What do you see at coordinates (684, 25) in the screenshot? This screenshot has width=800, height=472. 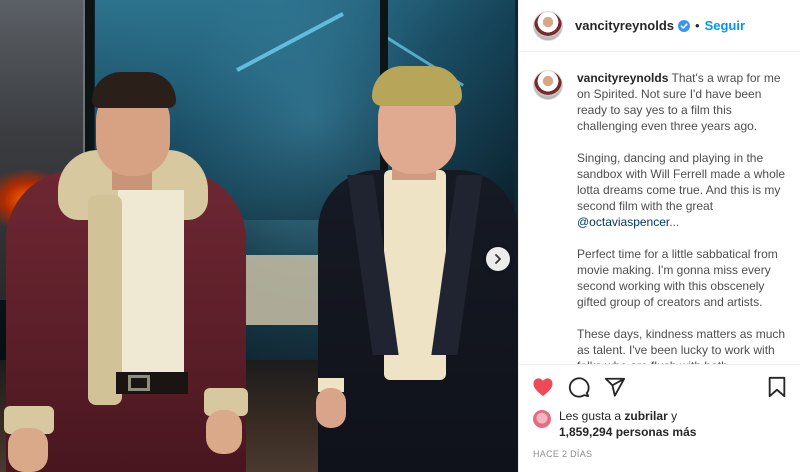 I see `verified-badge-icon` at bounding box center [684, 25].